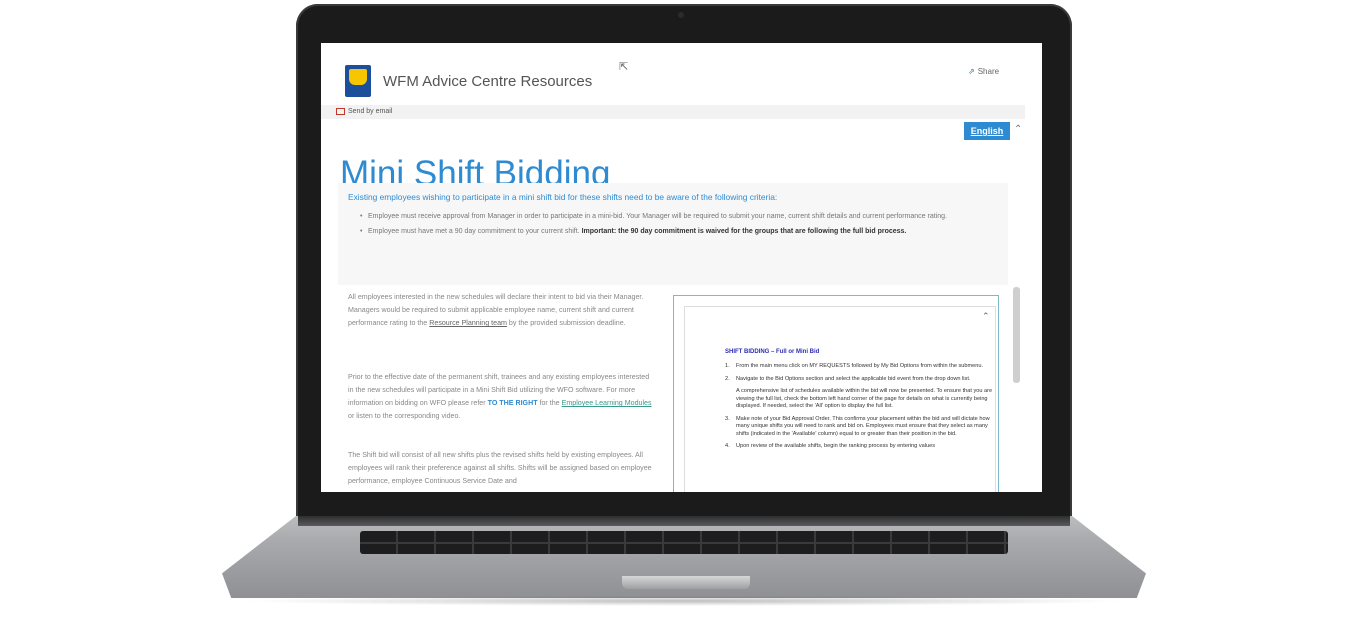 This screenshot has height=630, width=1366. I want to click on send-by-email-button: Send by email, so click(370, 111).